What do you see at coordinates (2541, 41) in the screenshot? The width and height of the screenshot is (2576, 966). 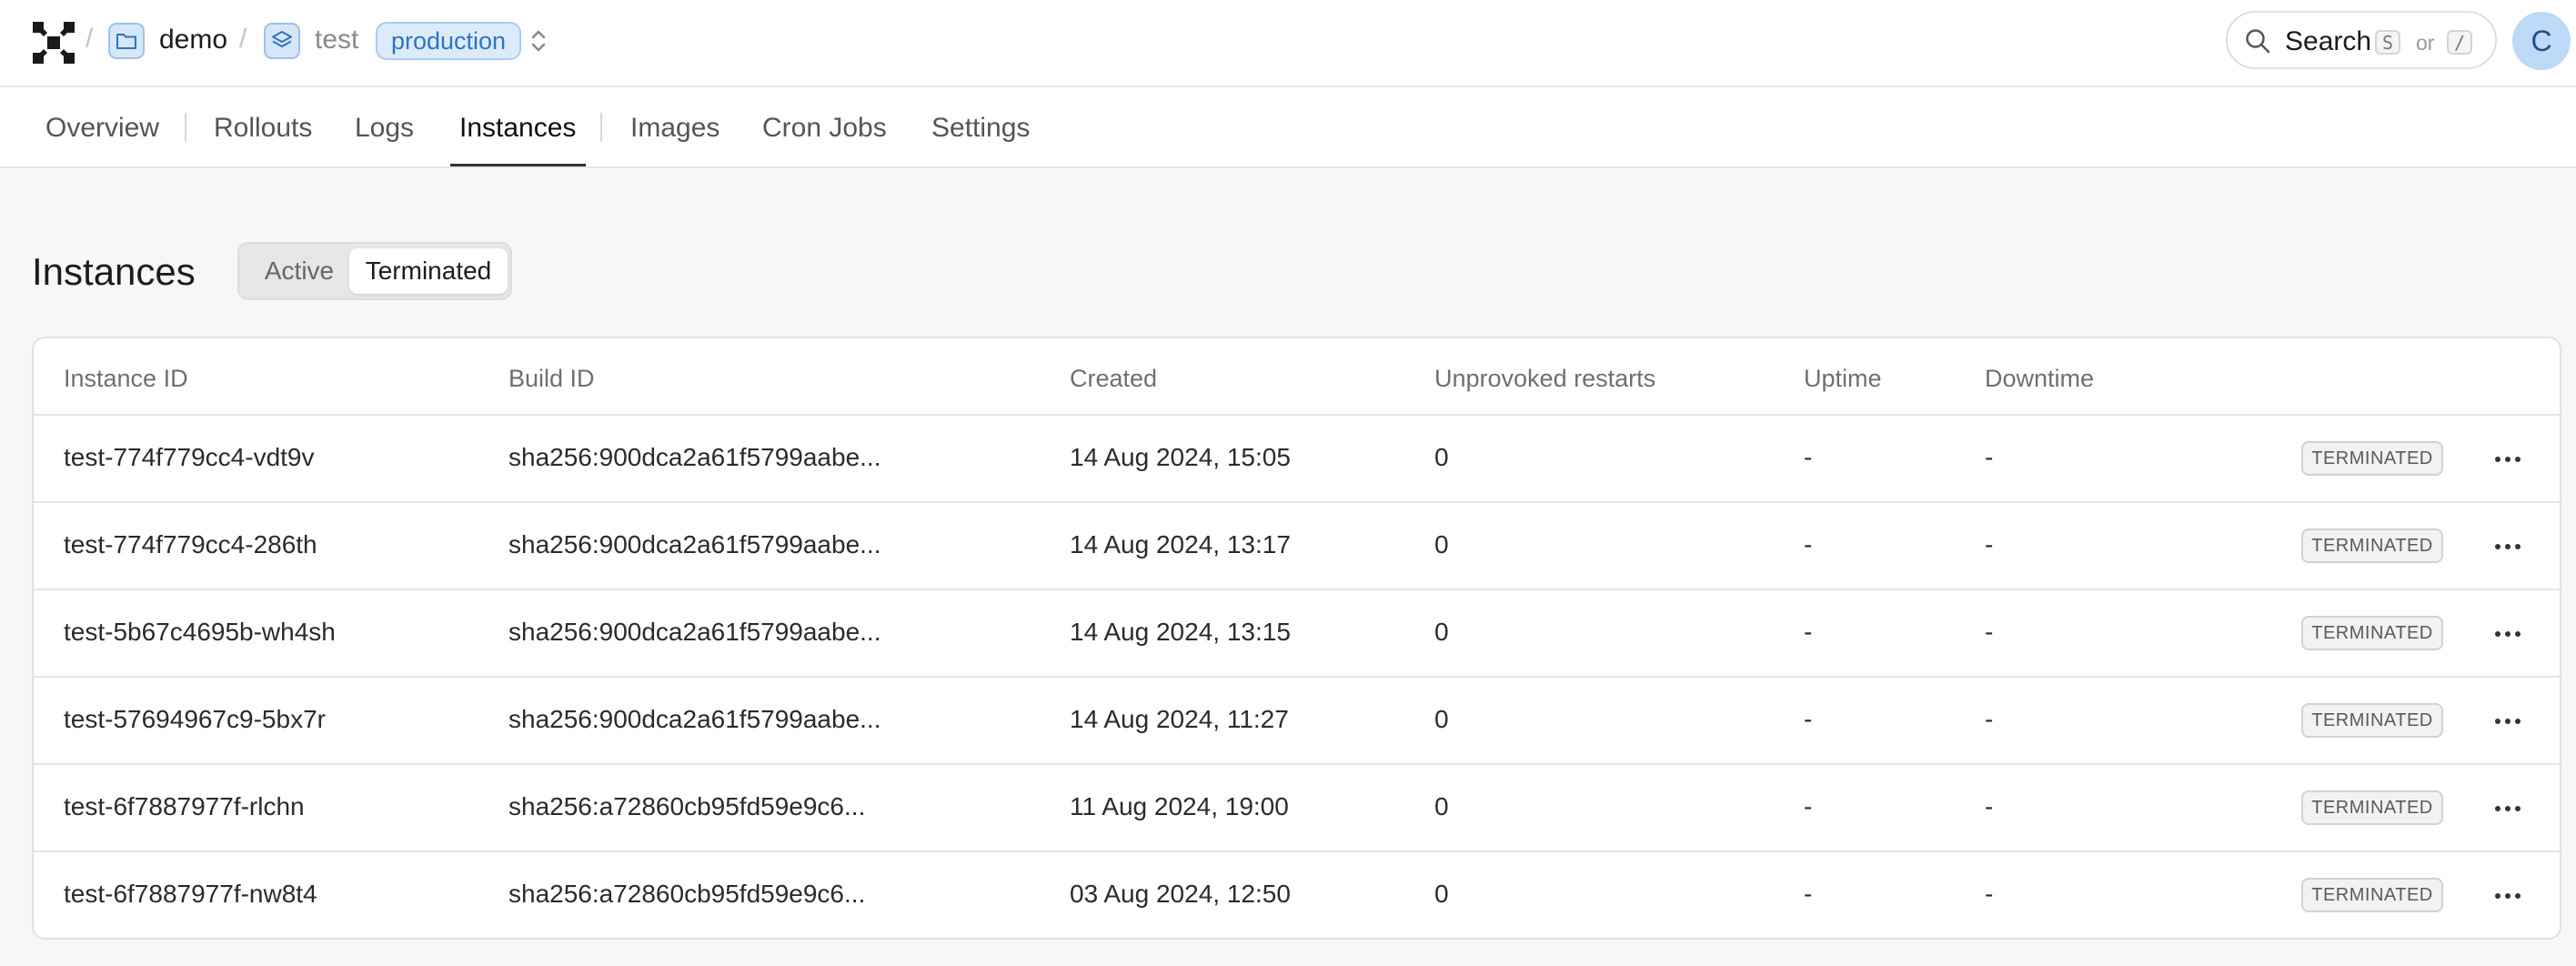 I see `avatar: C` at bounding box center [2541, 41].